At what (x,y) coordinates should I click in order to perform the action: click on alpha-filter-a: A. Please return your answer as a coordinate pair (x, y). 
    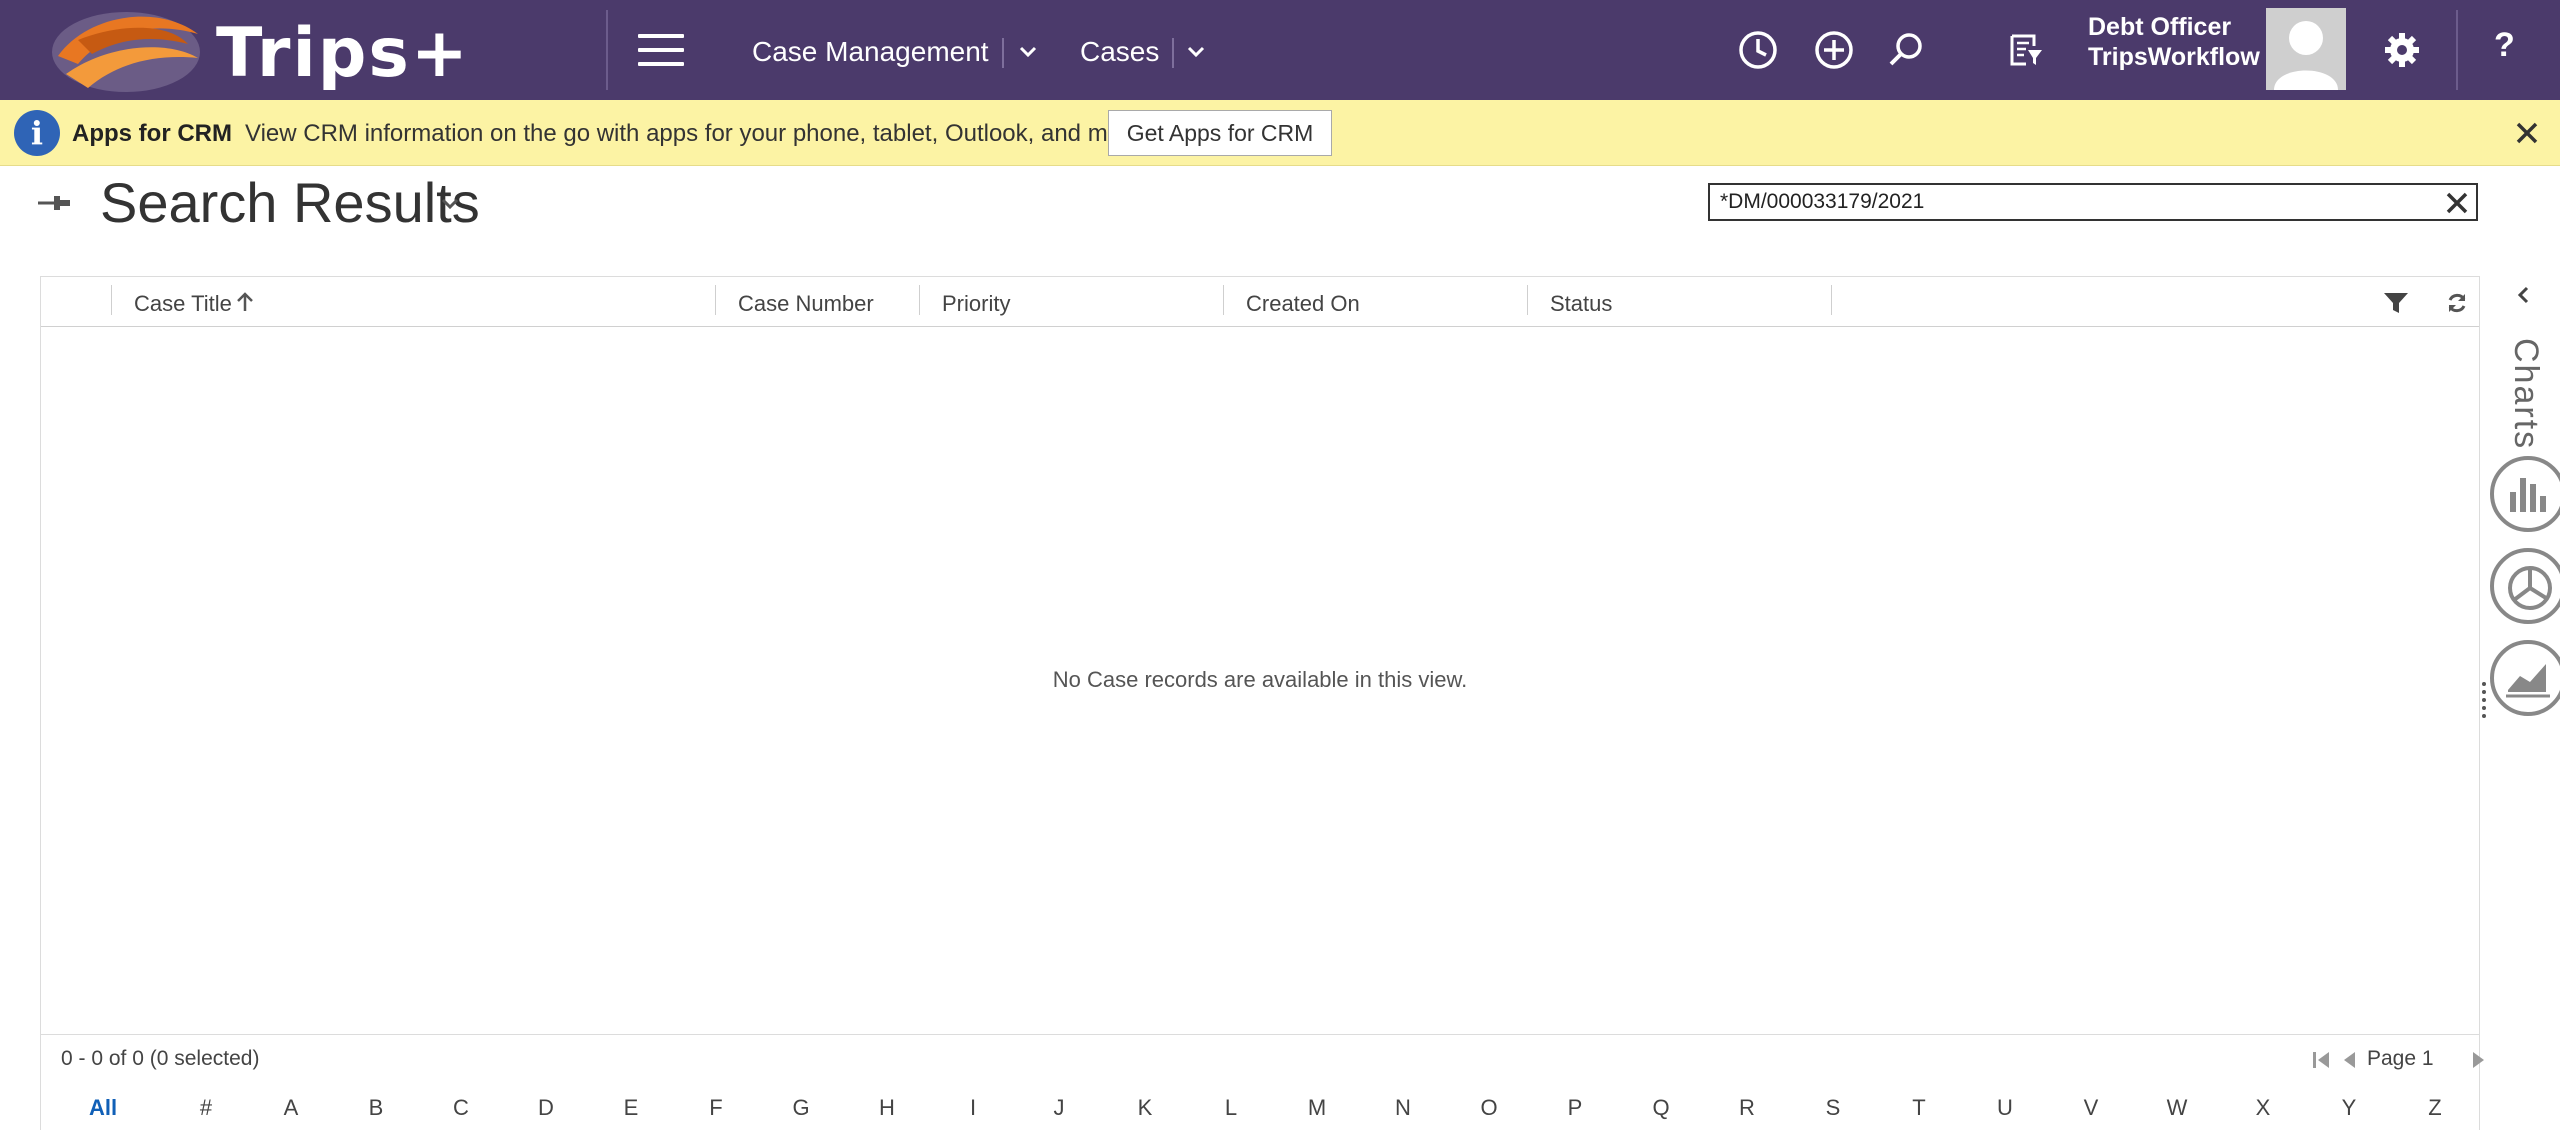
    Looking at the image, I should click on (291, 1108).